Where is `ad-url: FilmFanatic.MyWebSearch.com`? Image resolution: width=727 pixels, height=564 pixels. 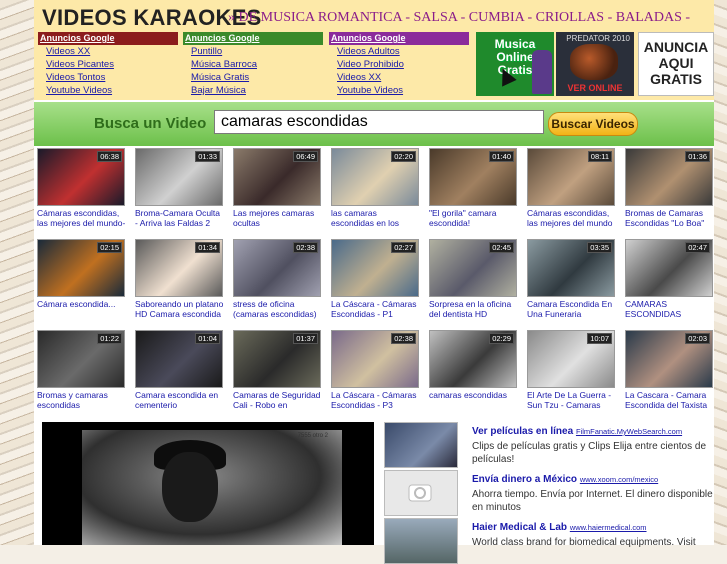
ad-url: FilmFanatic.MyWebSearch.com is located at coordinates (629, 431).